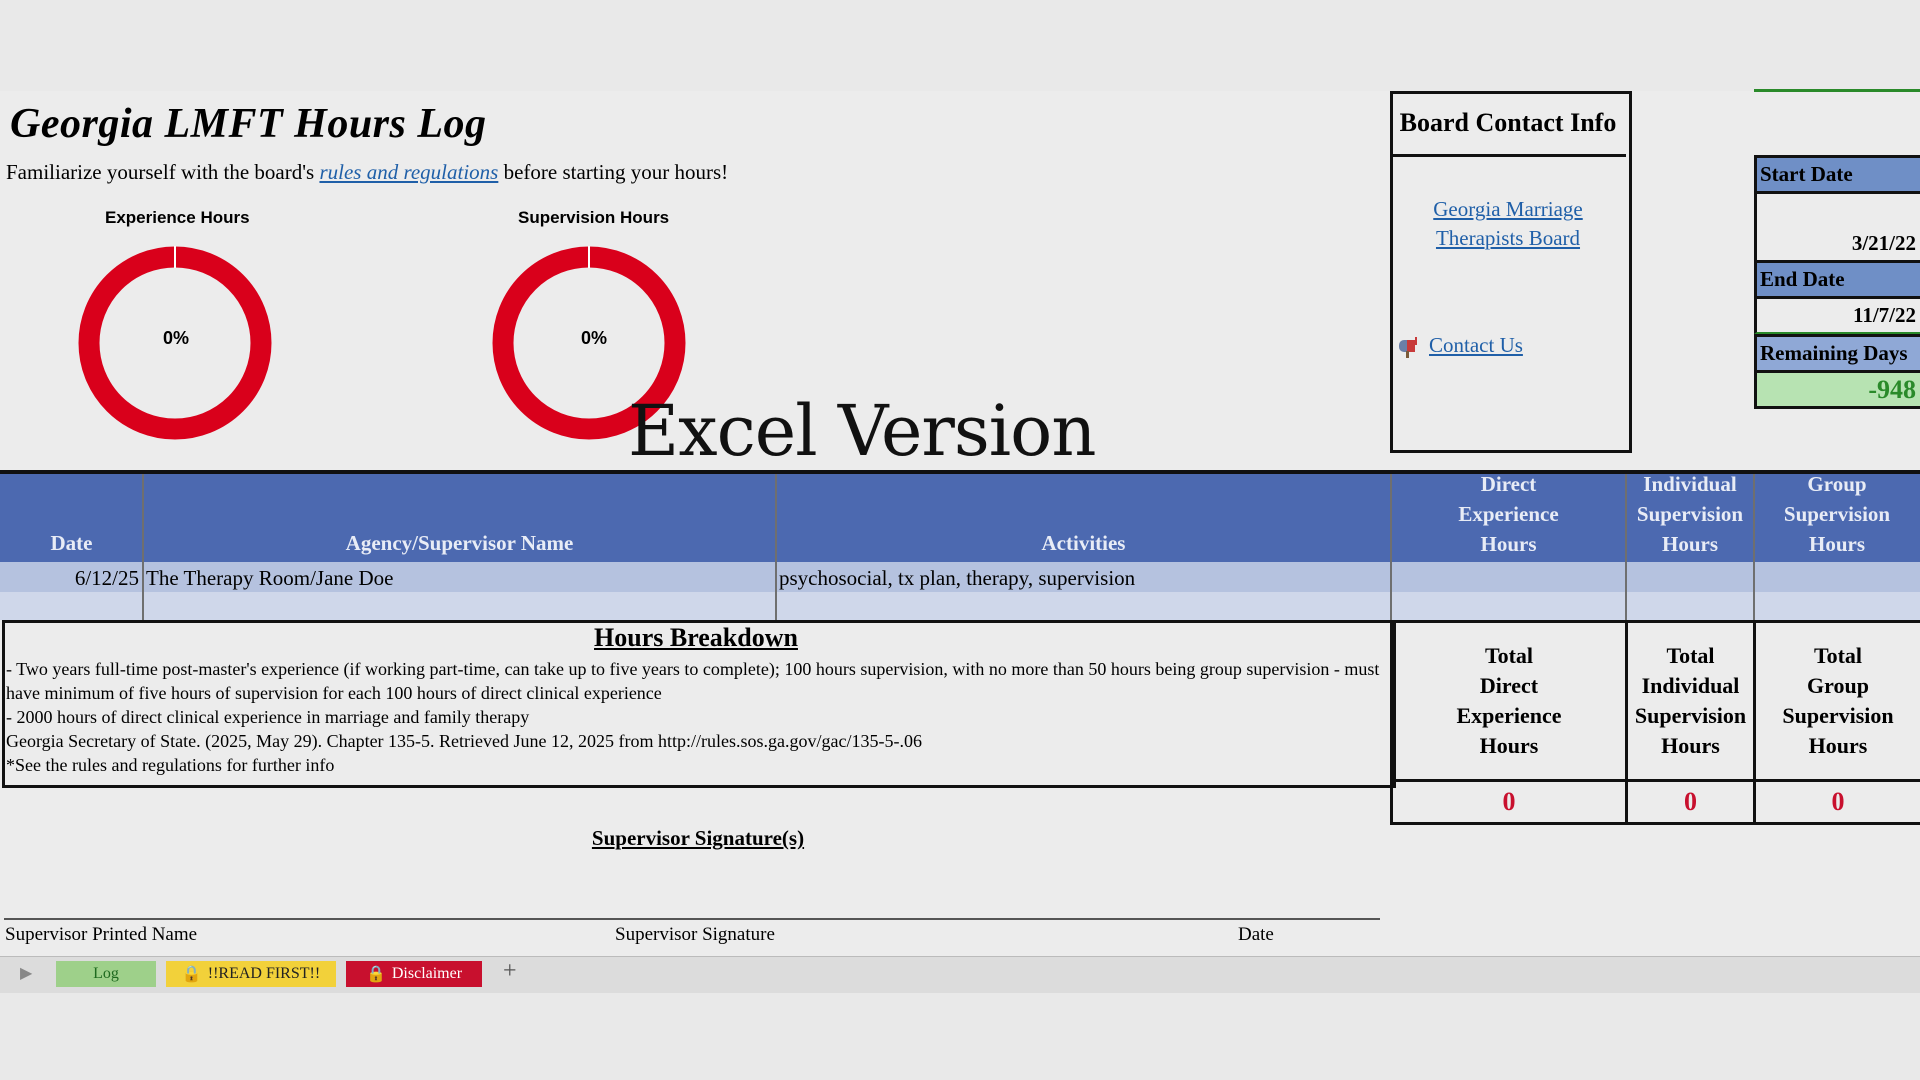 The image size is (1920, 1080). Describe the element at coordinates (71, 516) in the screenshot. I see `column-header-date: Date` at that location.